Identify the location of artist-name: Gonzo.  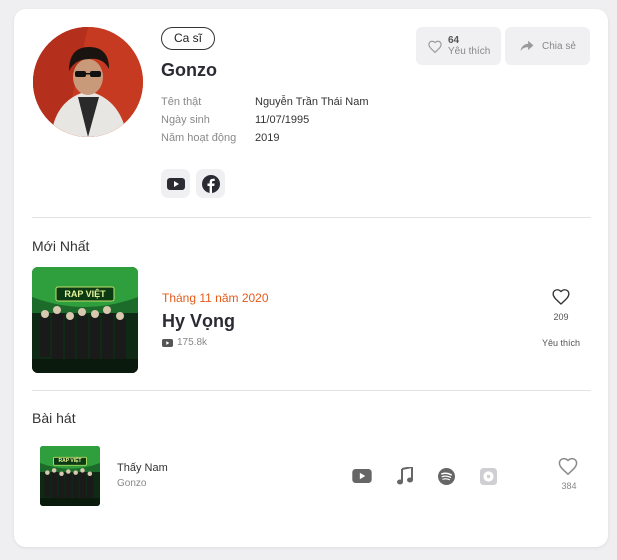
(189, 70).